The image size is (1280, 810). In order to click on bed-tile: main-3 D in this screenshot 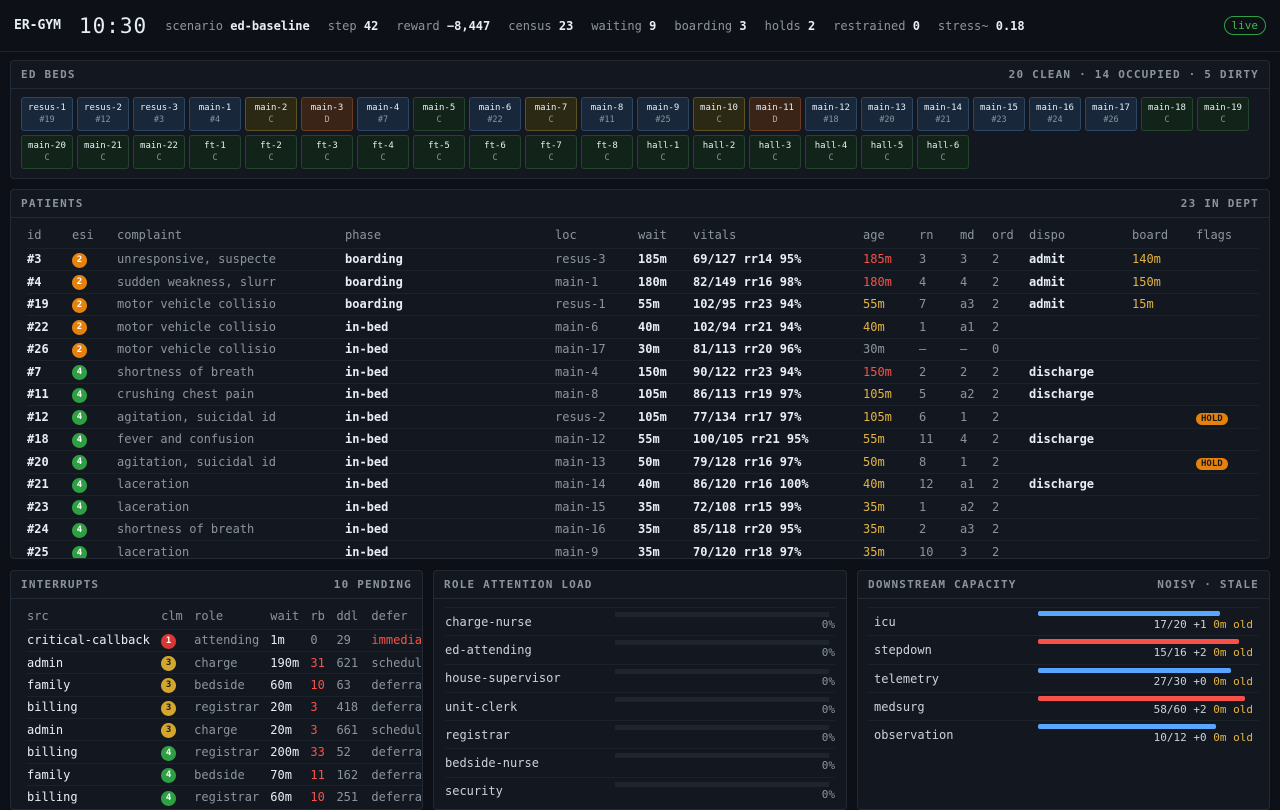, I will do `click(327, 114)`.